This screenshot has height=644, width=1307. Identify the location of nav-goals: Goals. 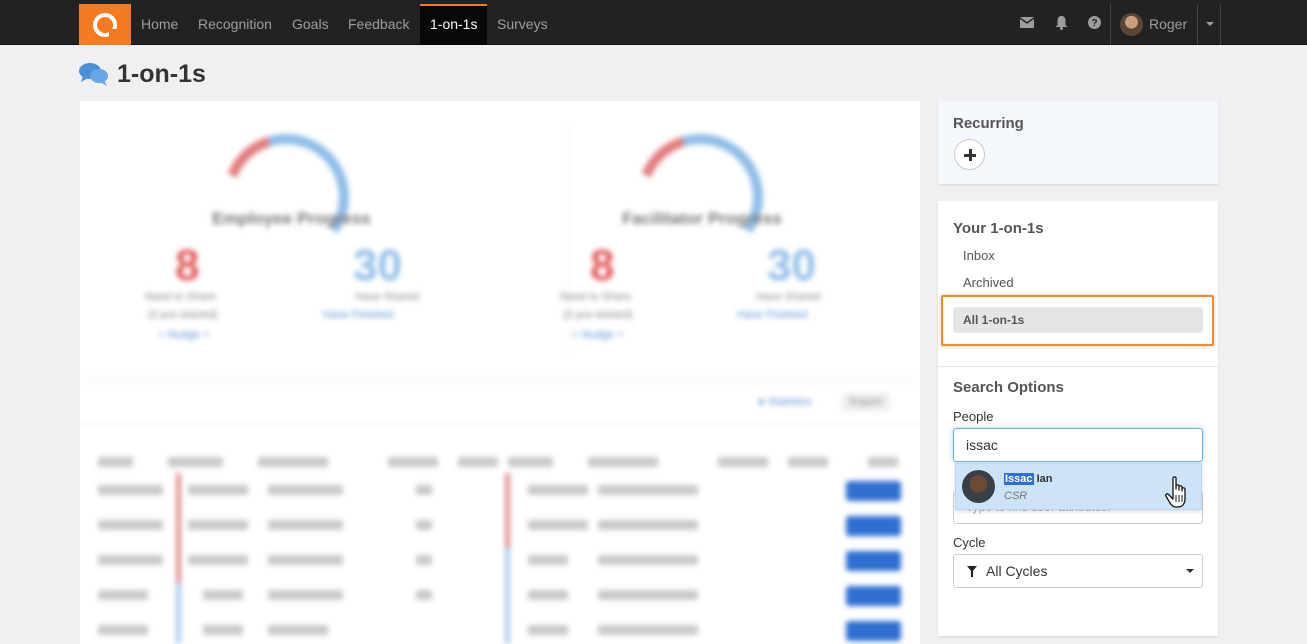
(310, 24).